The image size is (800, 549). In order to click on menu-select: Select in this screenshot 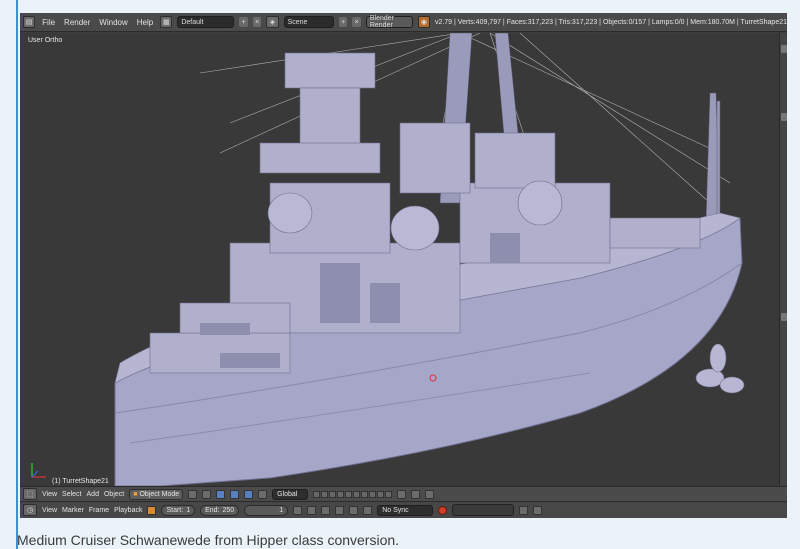, I will do `click(71, 494)`.